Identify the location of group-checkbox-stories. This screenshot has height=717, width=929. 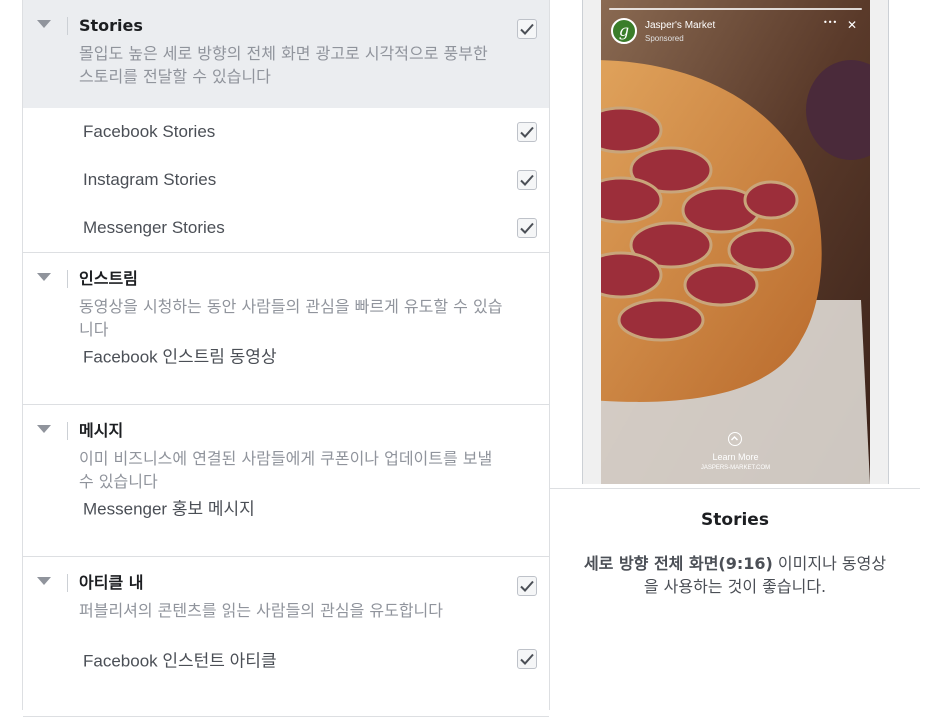
(527, 29).